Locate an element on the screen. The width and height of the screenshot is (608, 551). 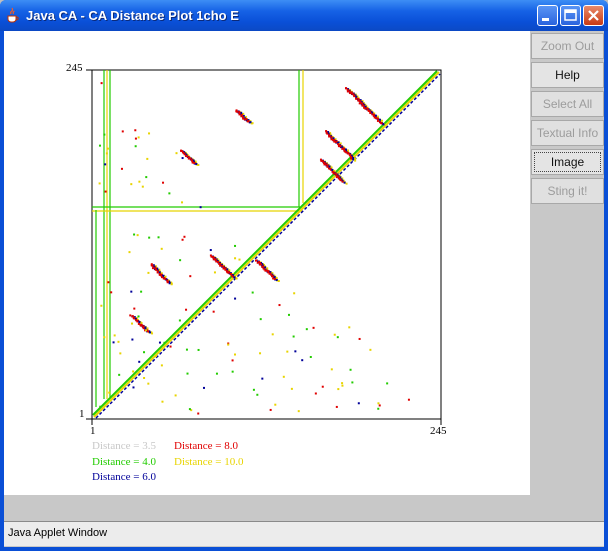
help-button: Help is located at coordinates (567, 75).